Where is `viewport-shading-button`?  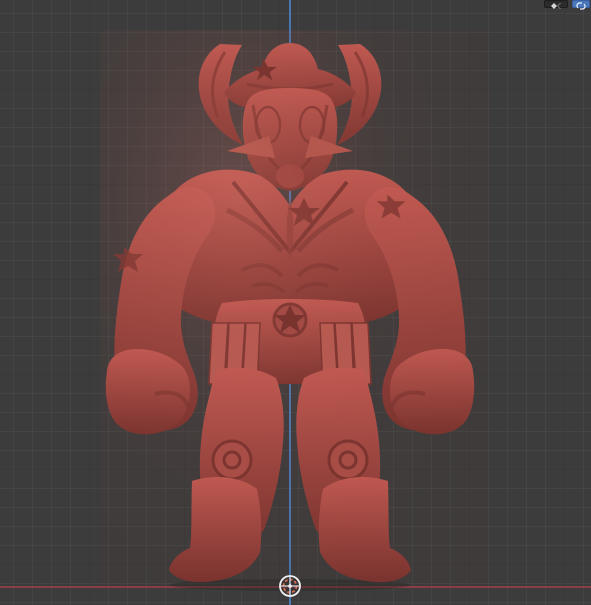 viewport-shading-button is located at coordinates (556, 4).